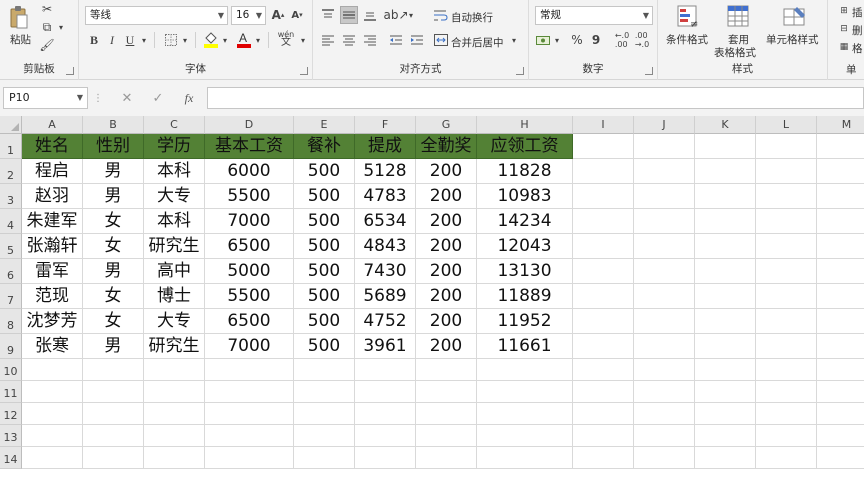  I want to click on row-header-5: 5, so click(11, 246).